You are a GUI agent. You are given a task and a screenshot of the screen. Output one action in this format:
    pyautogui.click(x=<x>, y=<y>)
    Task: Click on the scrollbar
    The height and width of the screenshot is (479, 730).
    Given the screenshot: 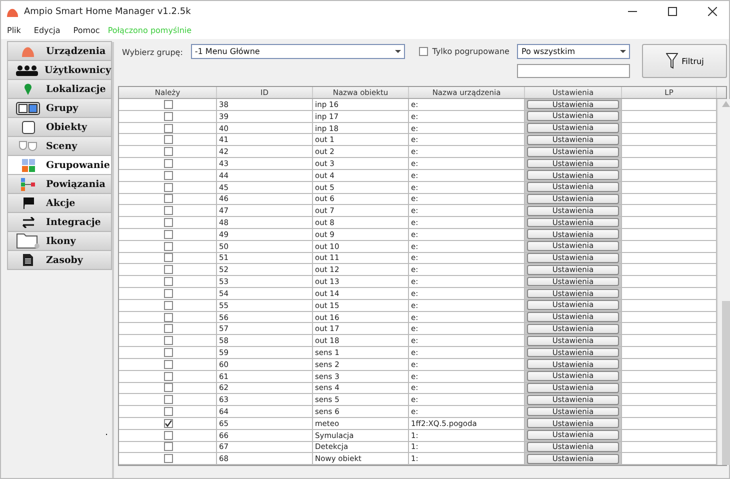 What is the action you would take?
    pyautogui.click(x=723, y=282)
    